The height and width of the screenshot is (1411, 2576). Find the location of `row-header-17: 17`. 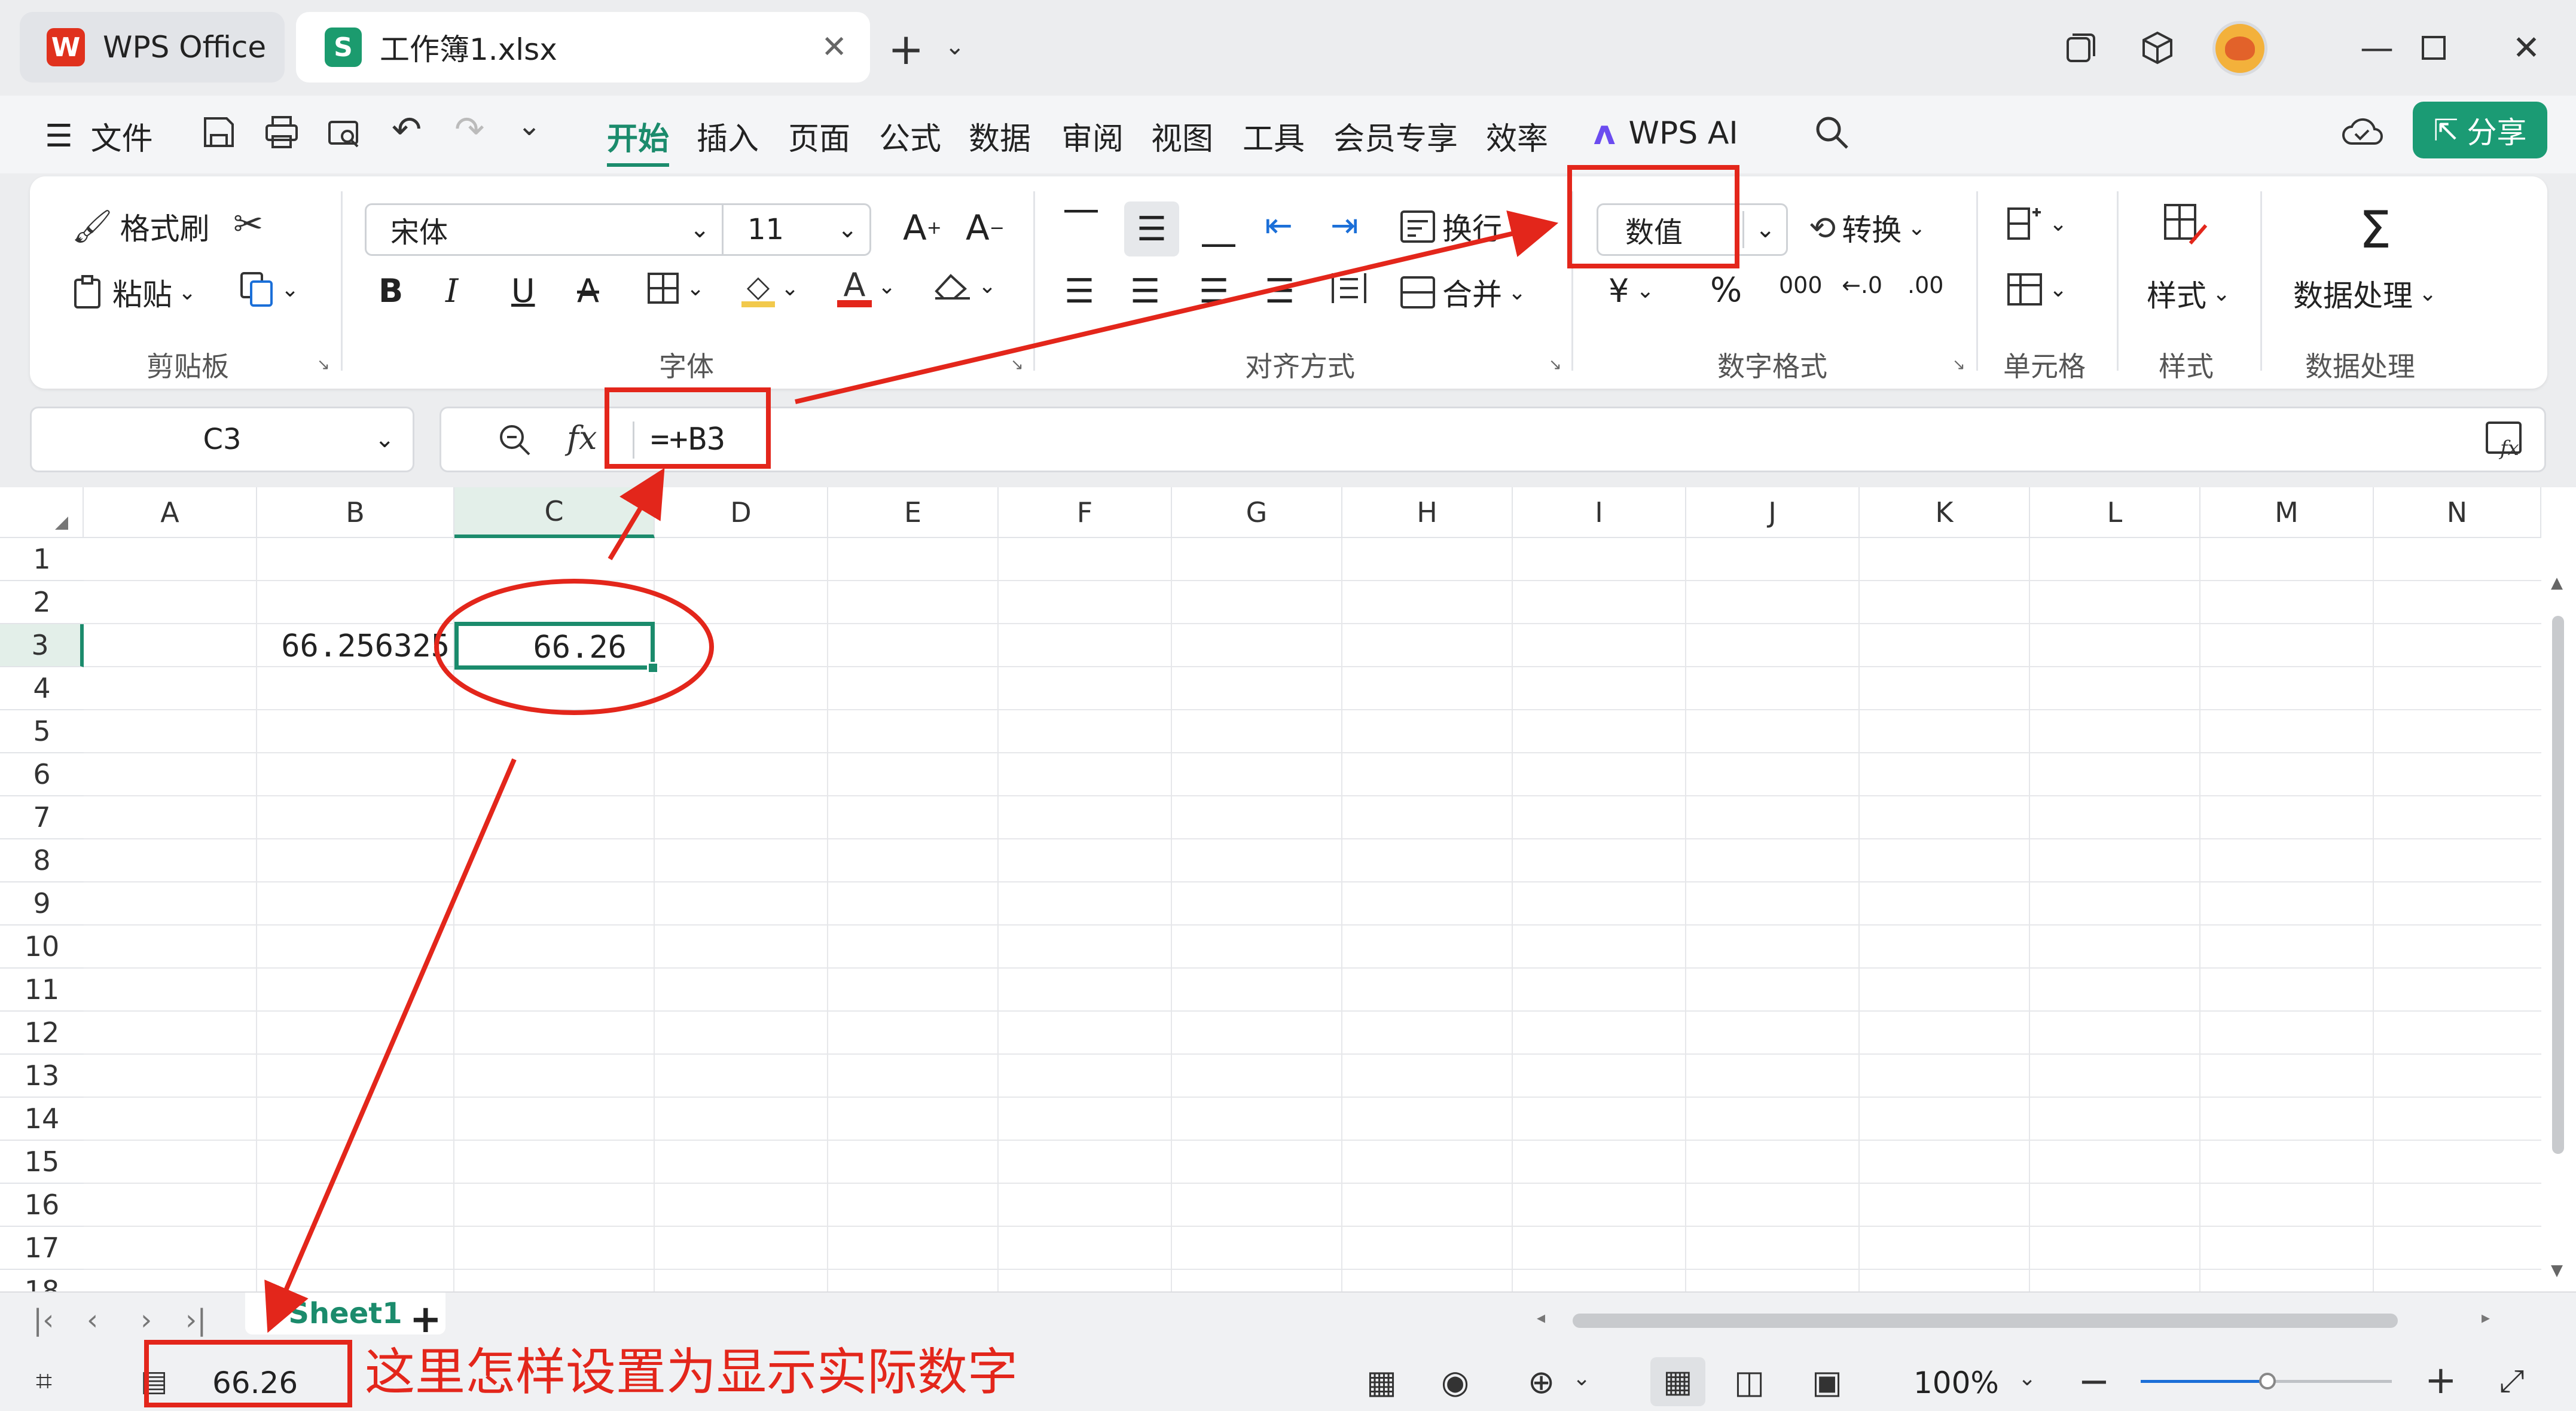

row-header-17: 17 is located at coordinates (42, 1248).